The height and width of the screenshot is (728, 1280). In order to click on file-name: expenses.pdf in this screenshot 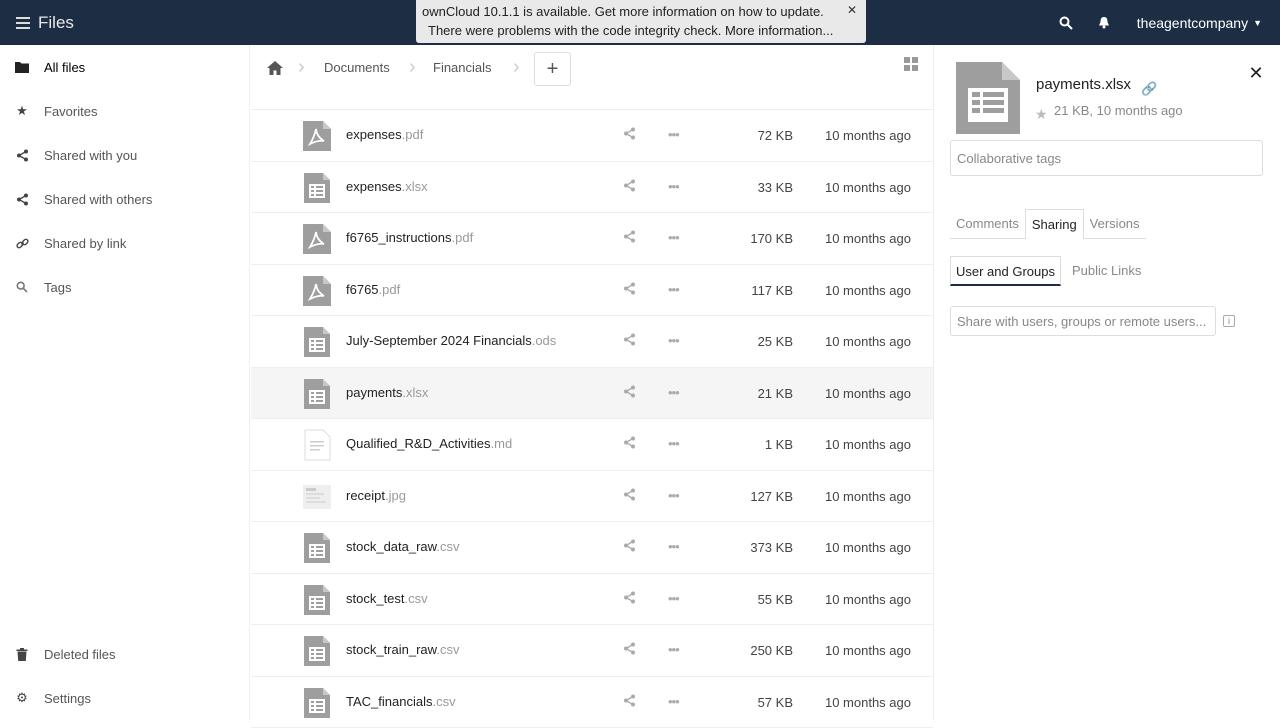, I will do `click(384, 134)`.